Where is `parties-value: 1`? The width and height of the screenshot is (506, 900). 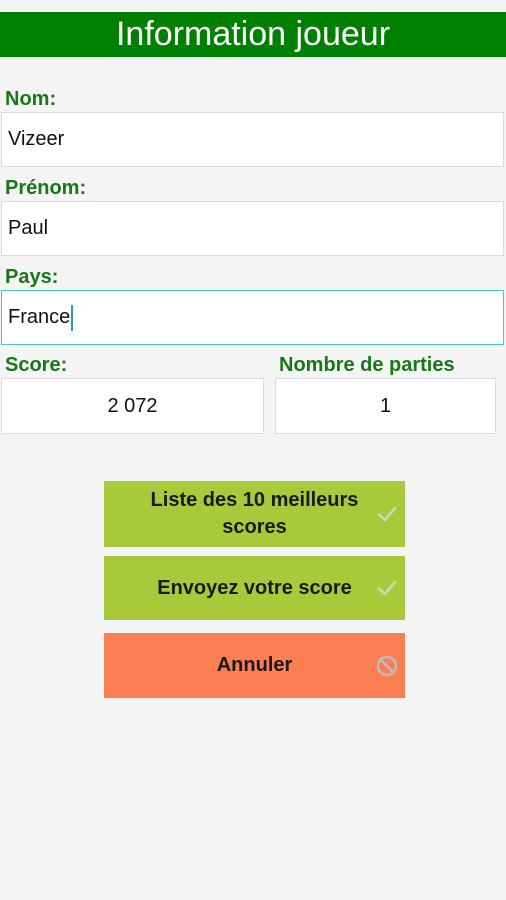
parties-value: 1 is located at coordinates (385, 405).